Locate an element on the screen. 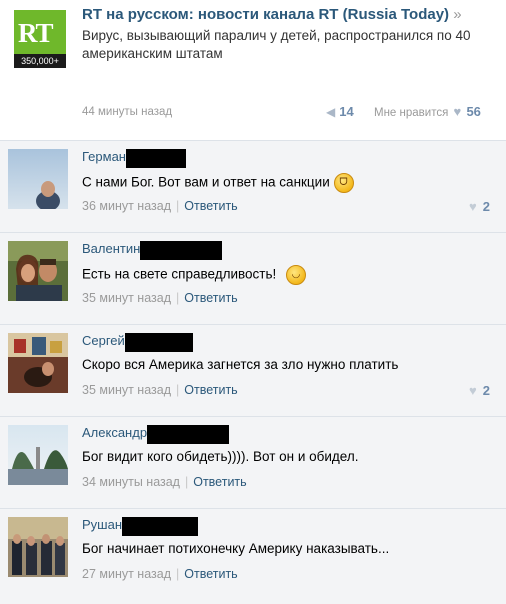 This screenshot has height=604, width=506. share-button: ◀ 14 is located at coordinates (340, 111).